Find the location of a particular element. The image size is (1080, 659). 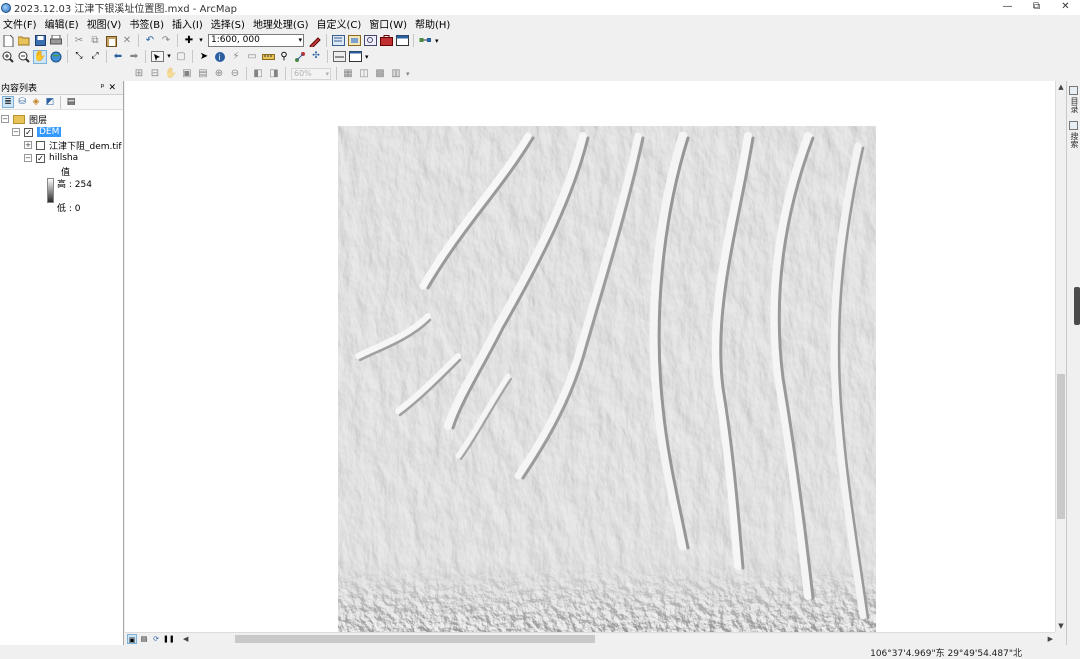

find-route-icon is located at coordinates (300, 57).